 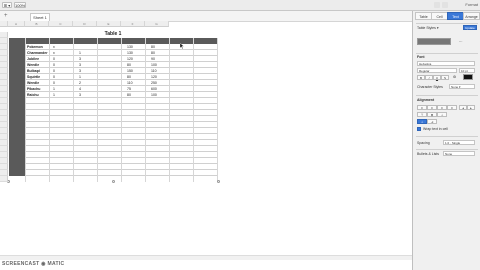 I want to click on indent-increase-button: ▸, so click(x=471, y=107).